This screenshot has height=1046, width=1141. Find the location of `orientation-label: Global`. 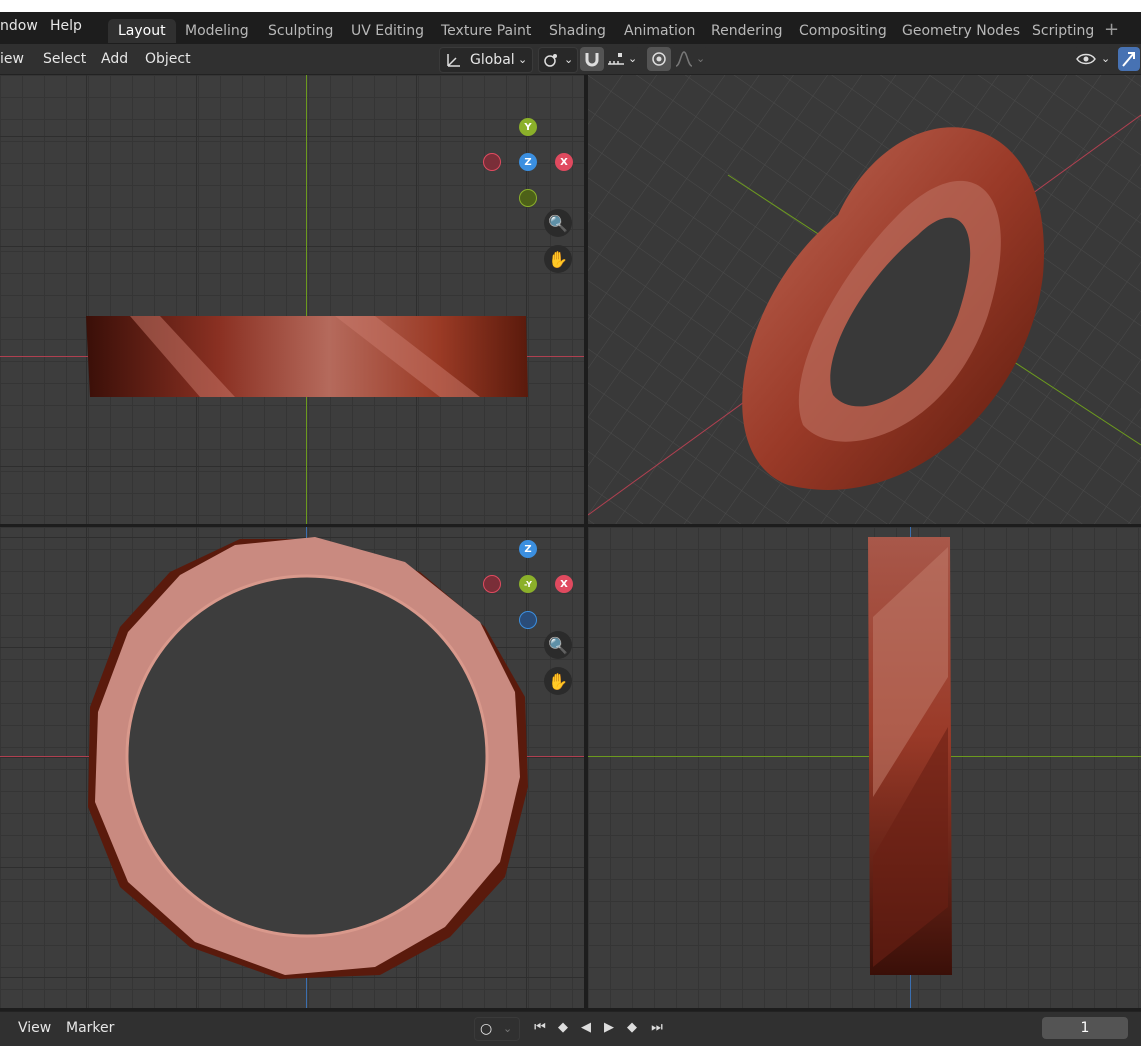

orientation-label: Global is located at coordinates (492, 60).